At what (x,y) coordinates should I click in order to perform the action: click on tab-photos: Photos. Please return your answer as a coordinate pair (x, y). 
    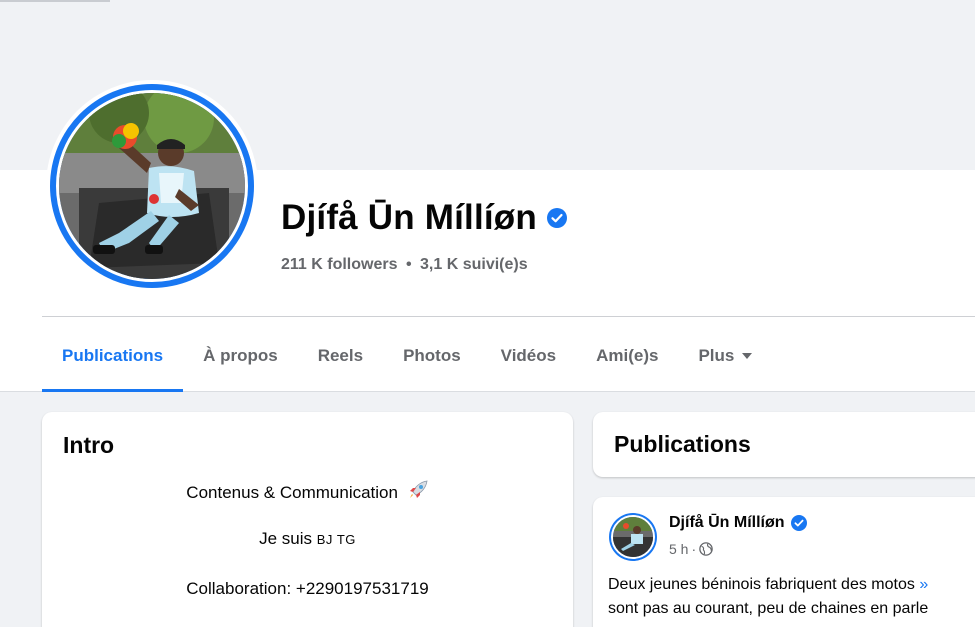
    Looking at the image, I should click on (432, 356).